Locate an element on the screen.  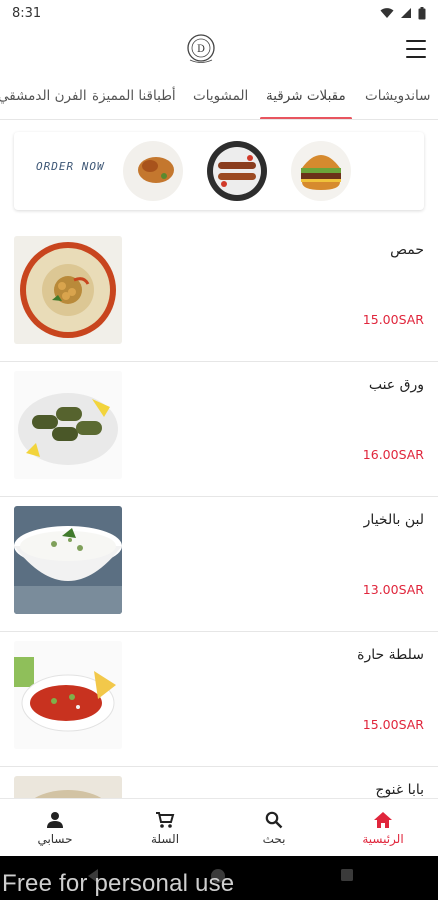
hummus-image is located at coordinates (68, 290).